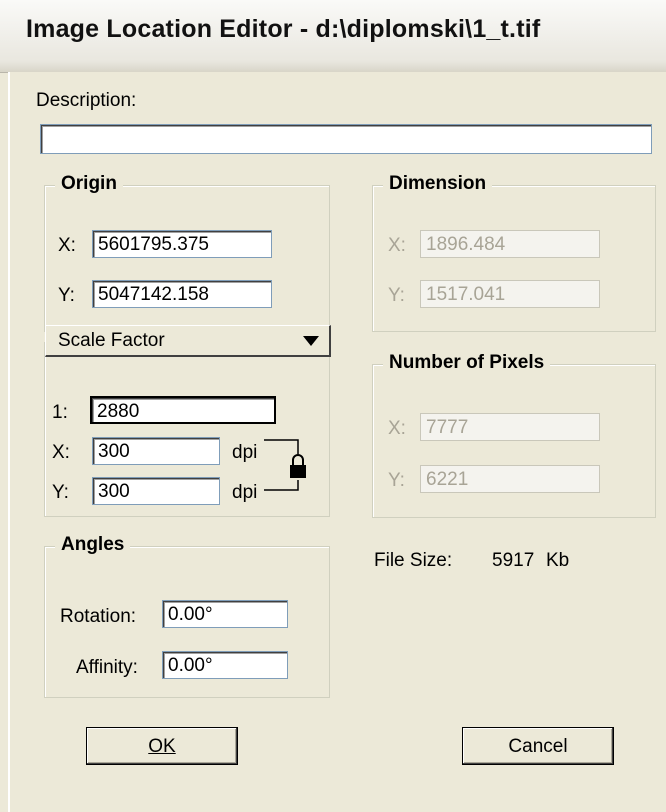 The width and height of the screenshot is (666, 812). I want to click on description-input, so click(346, 139).